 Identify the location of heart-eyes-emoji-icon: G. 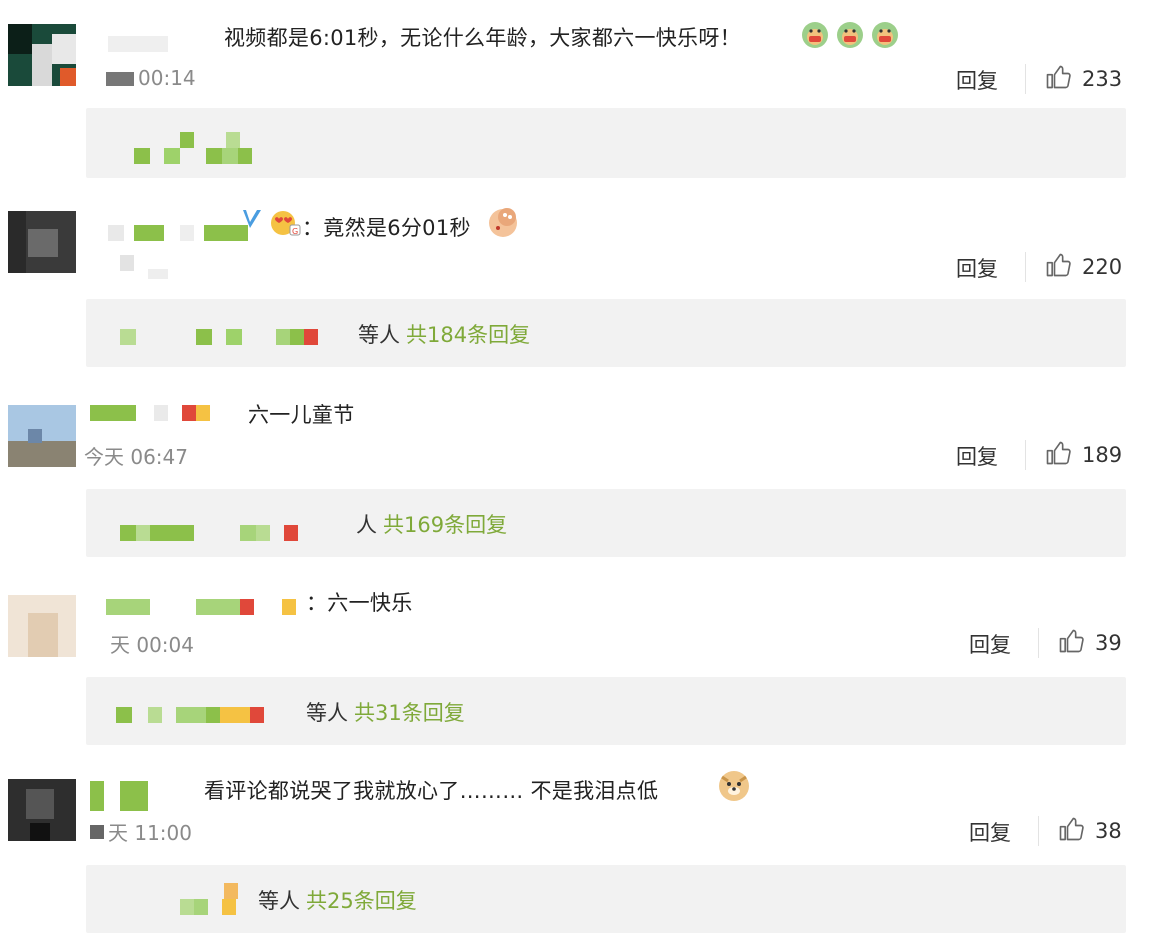
(285, 224).